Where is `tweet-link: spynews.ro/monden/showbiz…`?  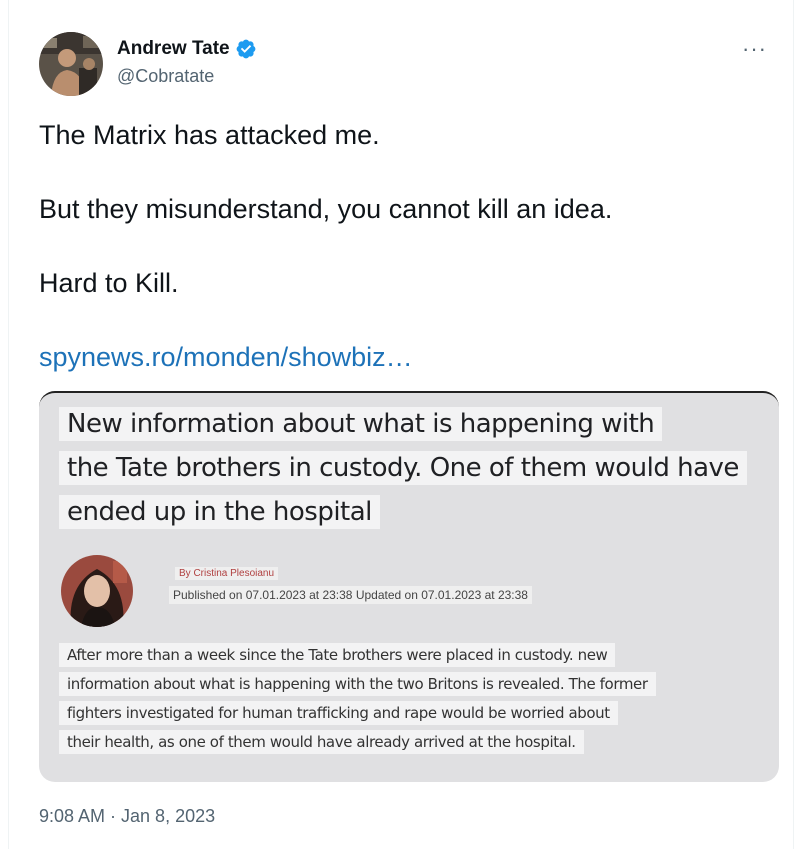 tweet-link: spynews.ro/monden/showbiz… is located at coordinates (226, 357).